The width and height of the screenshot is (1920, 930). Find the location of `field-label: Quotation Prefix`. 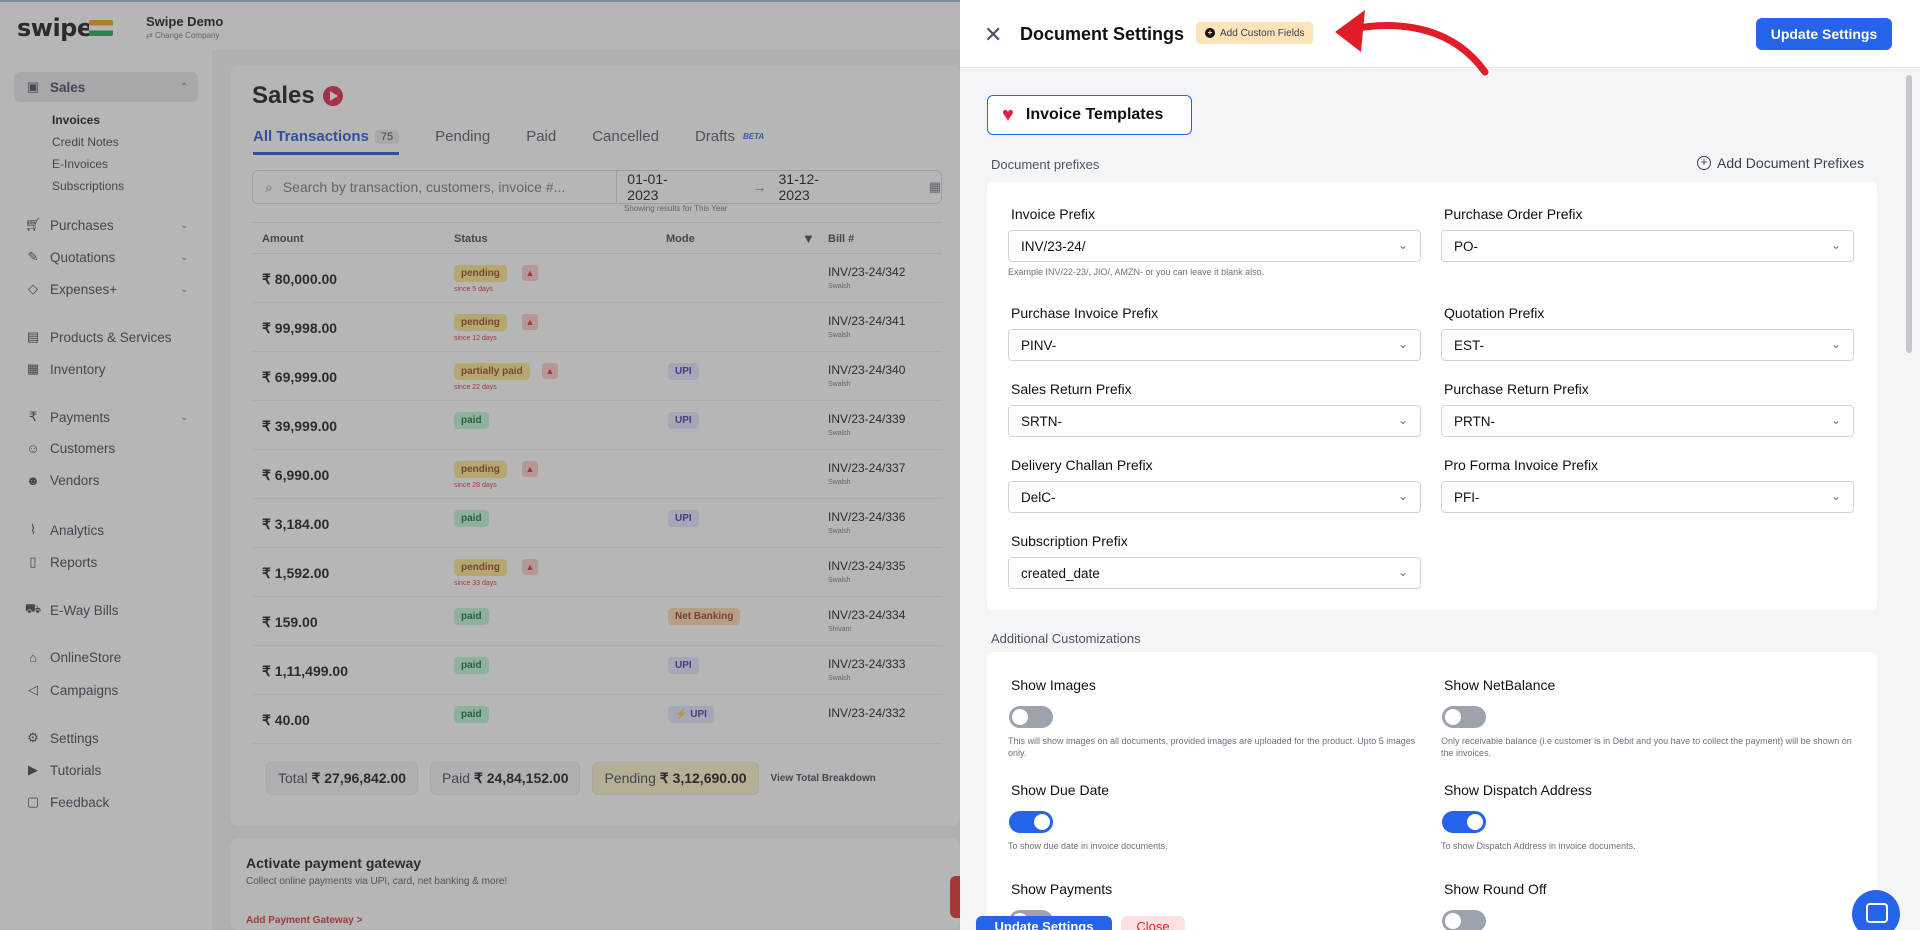

field-label: Quotation Prefix is located at coordinates (1494, 313).